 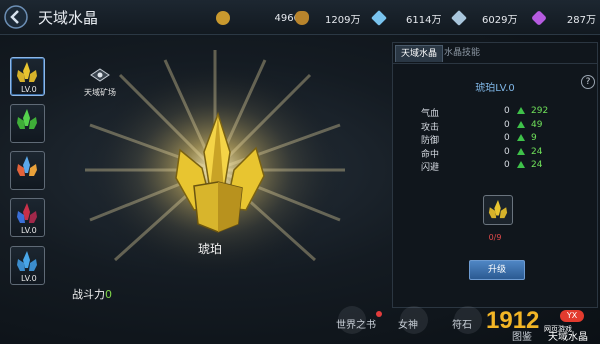 I want to click on resource-coin-bag: 1209万, so click(x=327, y=18).